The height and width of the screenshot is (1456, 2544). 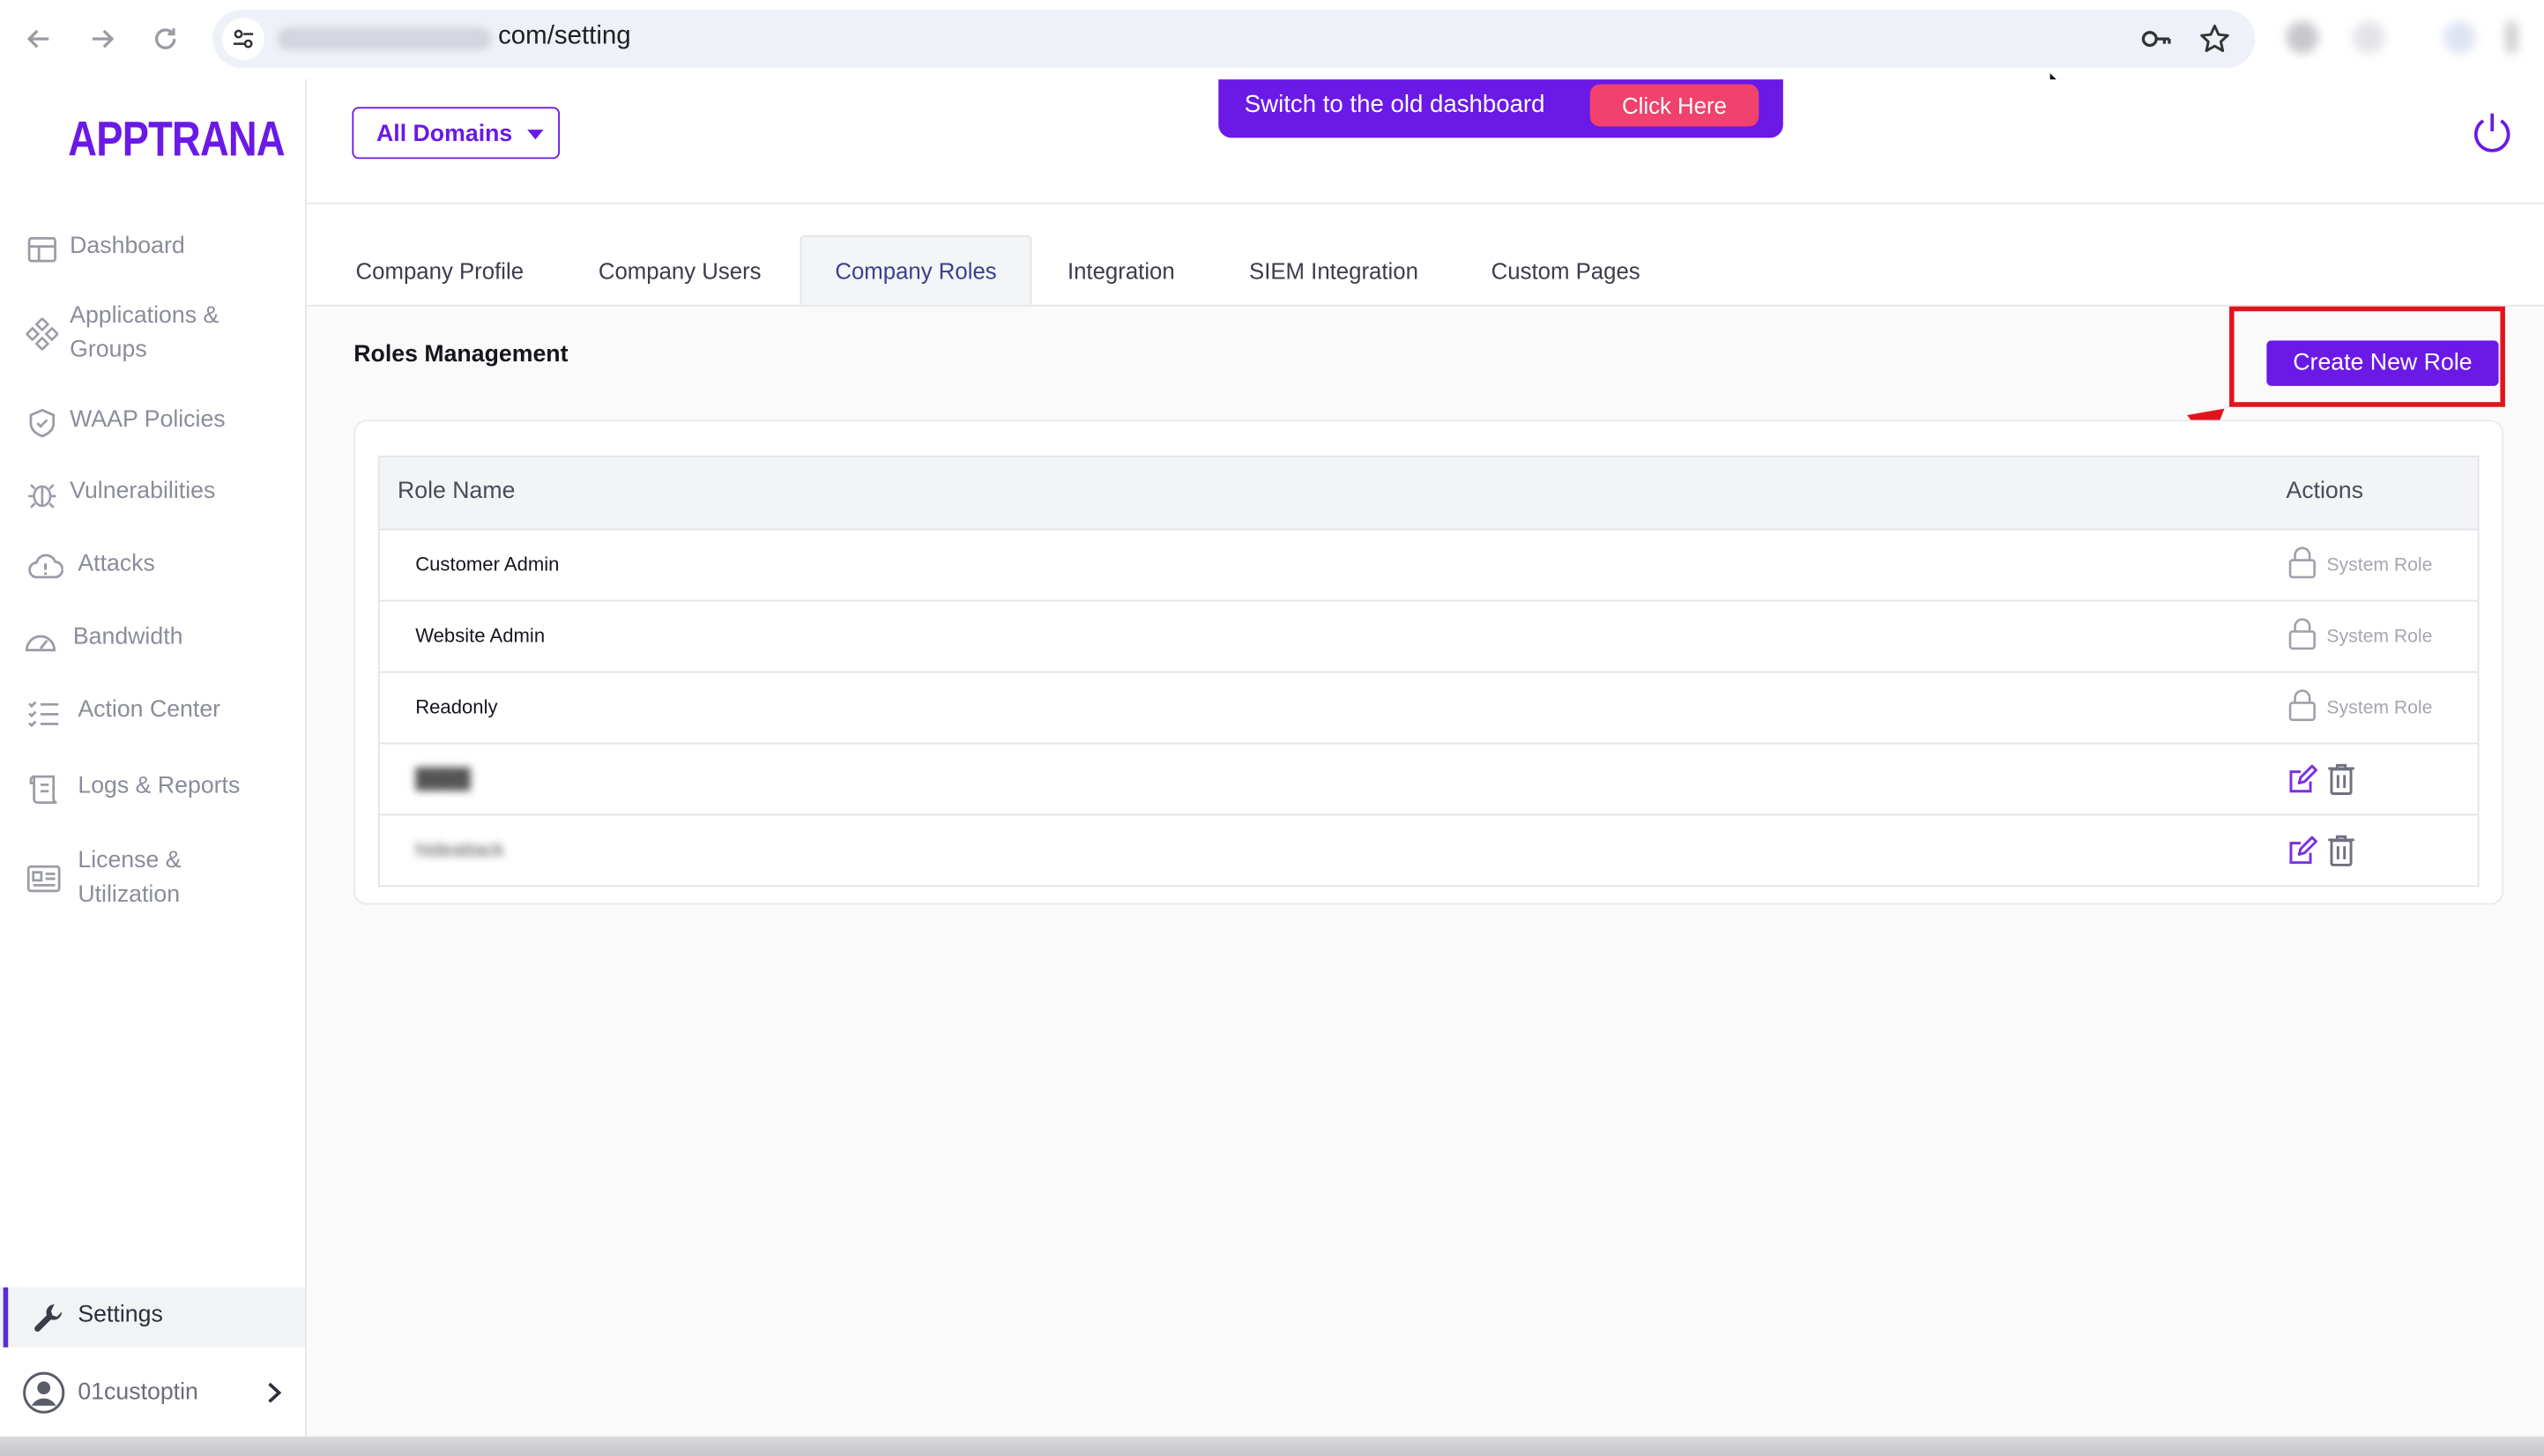 I want to click on table-row: hideattack, so click(x=1429, y=850).